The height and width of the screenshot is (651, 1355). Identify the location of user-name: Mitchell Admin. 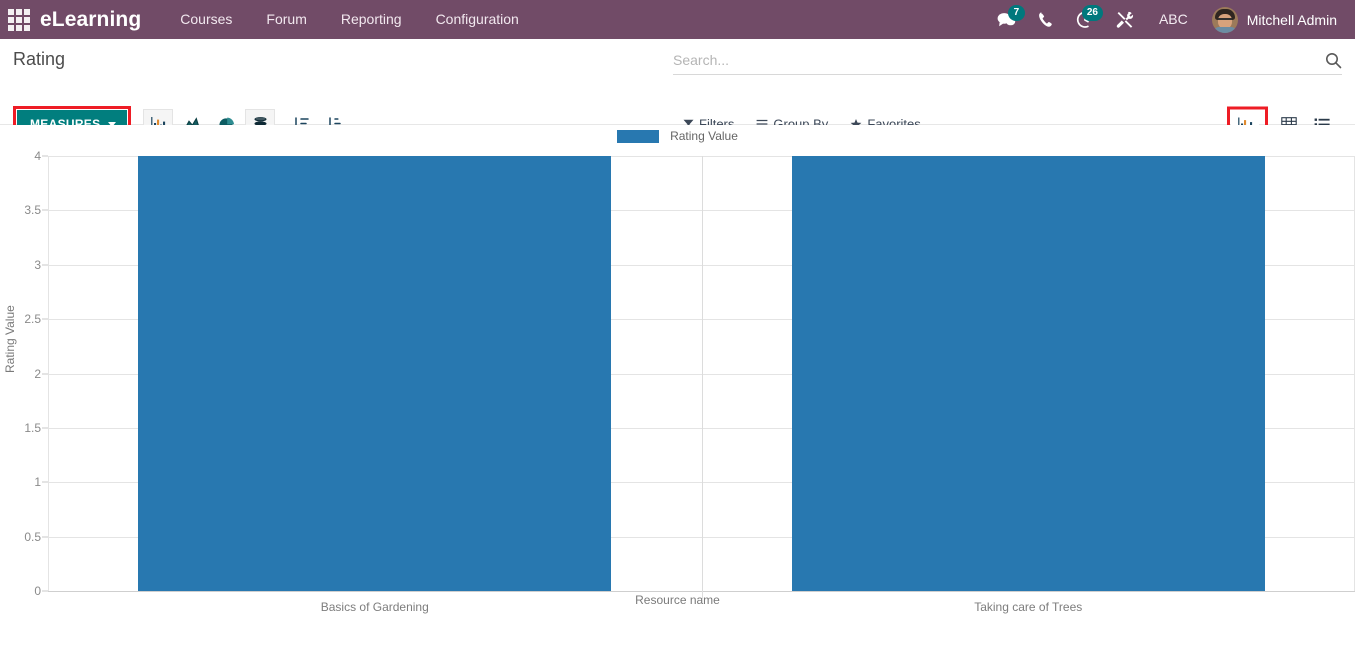
(1291, 19).